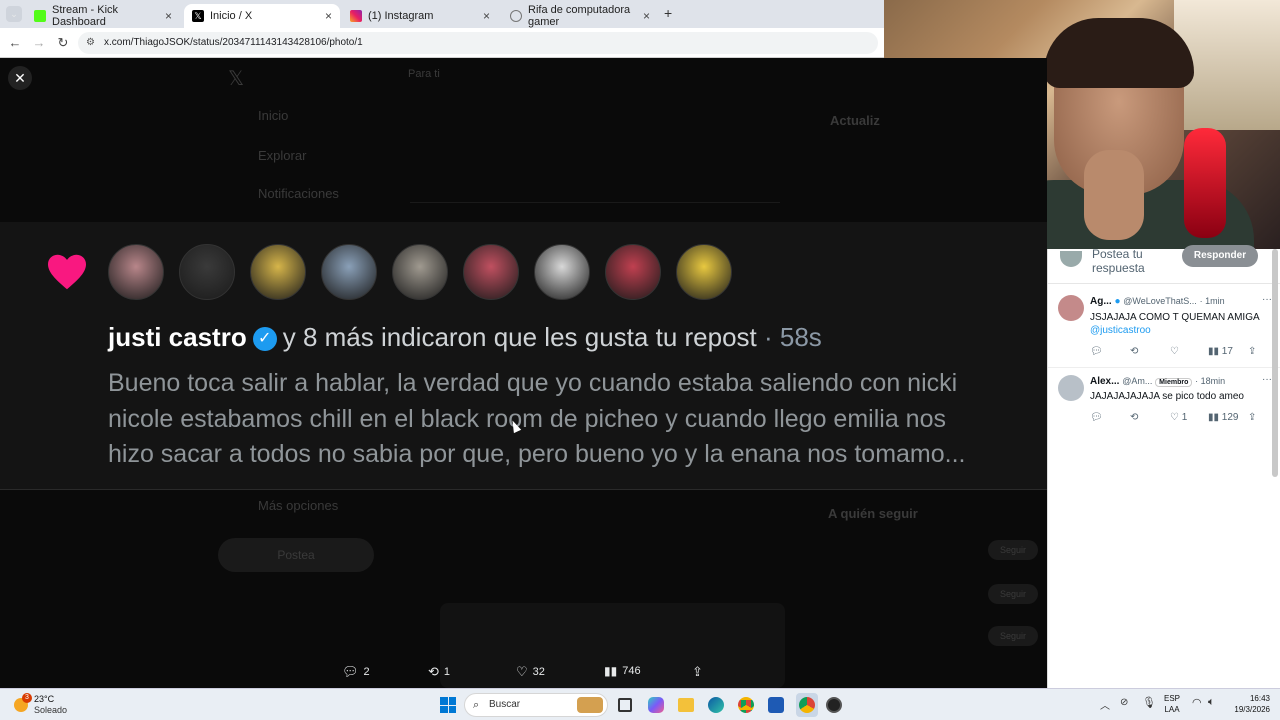 This screenshot has height=720, width=1280. What do you see at coordinates (177, 337) in the screenshot?
I see `notification-name: justi castro` at bounding box center [177, 337].